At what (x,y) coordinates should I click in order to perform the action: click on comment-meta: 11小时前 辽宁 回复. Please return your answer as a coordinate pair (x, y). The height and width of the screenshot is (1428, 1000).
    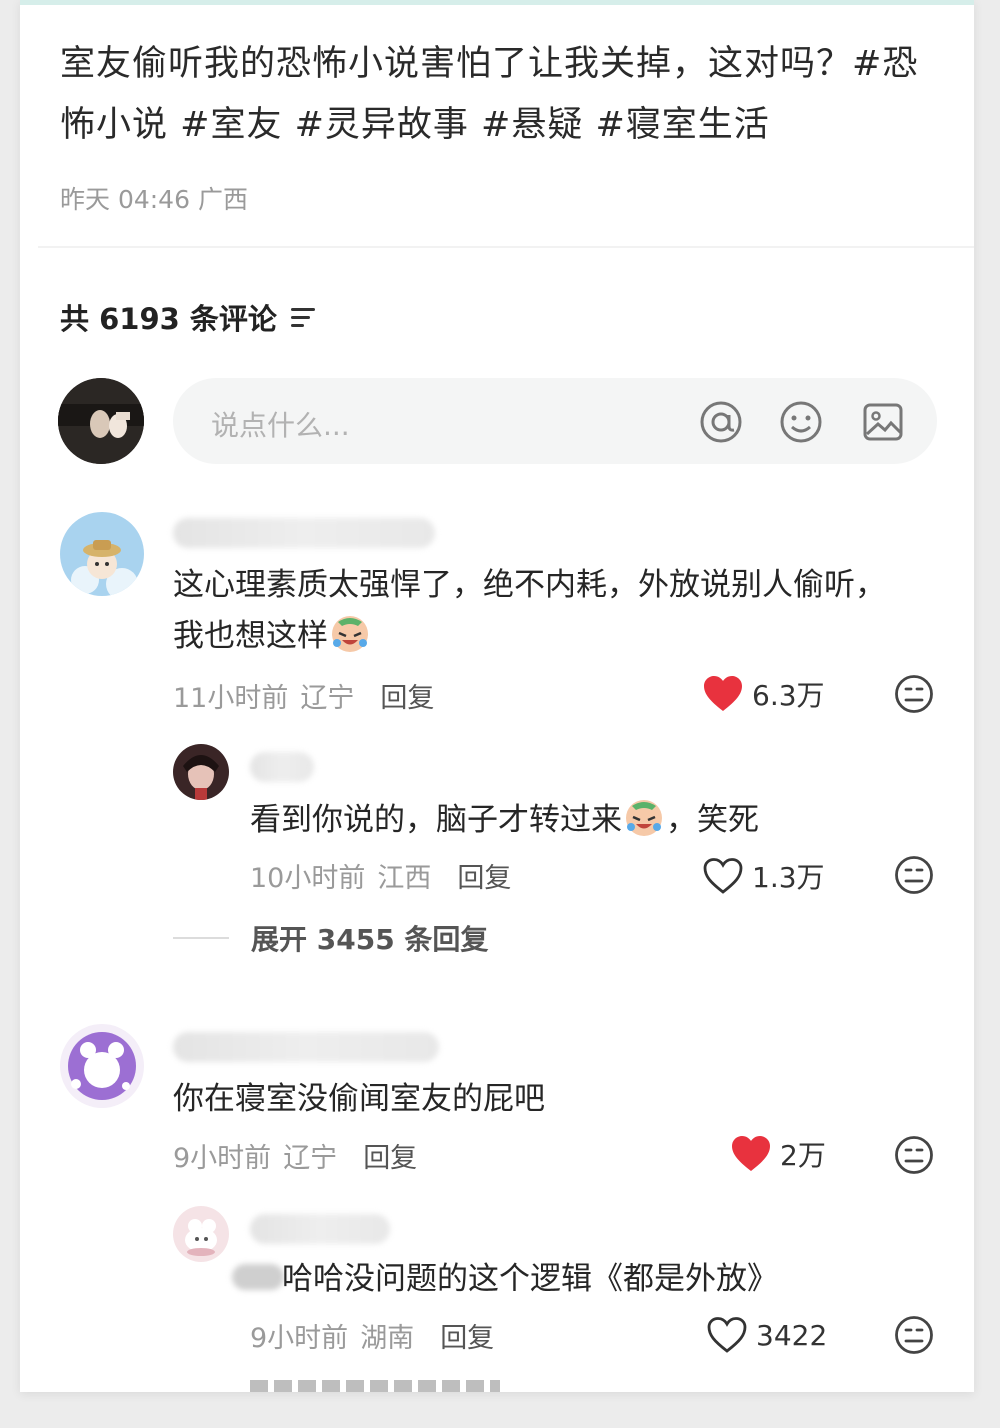
    Looking at the image, I should click on (303, 695).